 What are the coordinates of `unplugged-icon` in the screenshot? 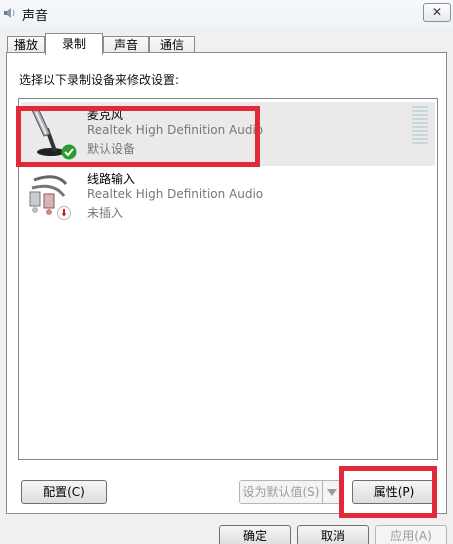 It's located at (64, 213).